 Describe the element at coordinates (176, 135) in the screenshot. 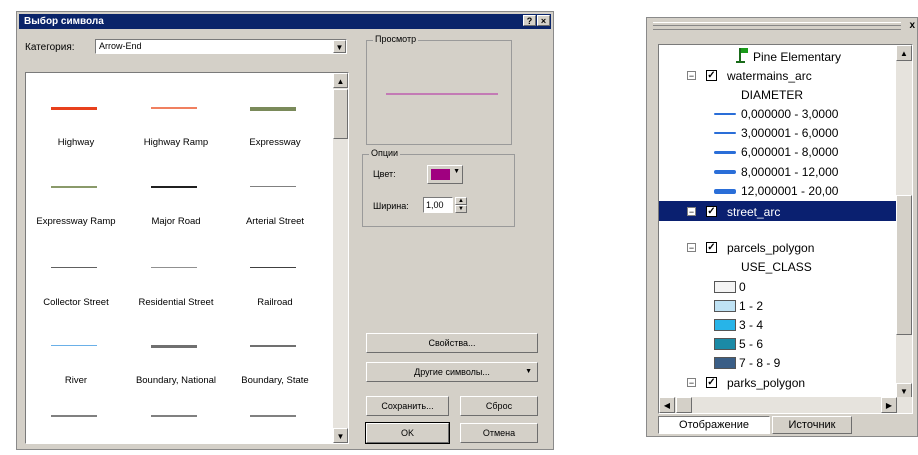

I see `symbol-cell: Highway Ramp` at that location.